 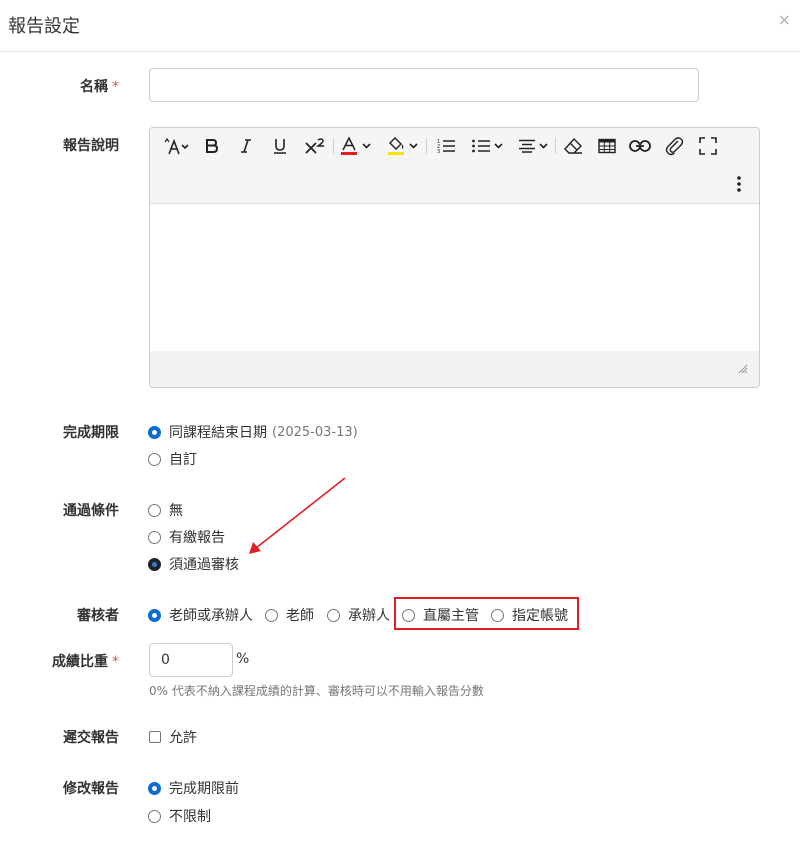 What do you see at coordinates (243, 659) in the screenshot?
I see `percent-sign: %` at bounding box center [243, 659].